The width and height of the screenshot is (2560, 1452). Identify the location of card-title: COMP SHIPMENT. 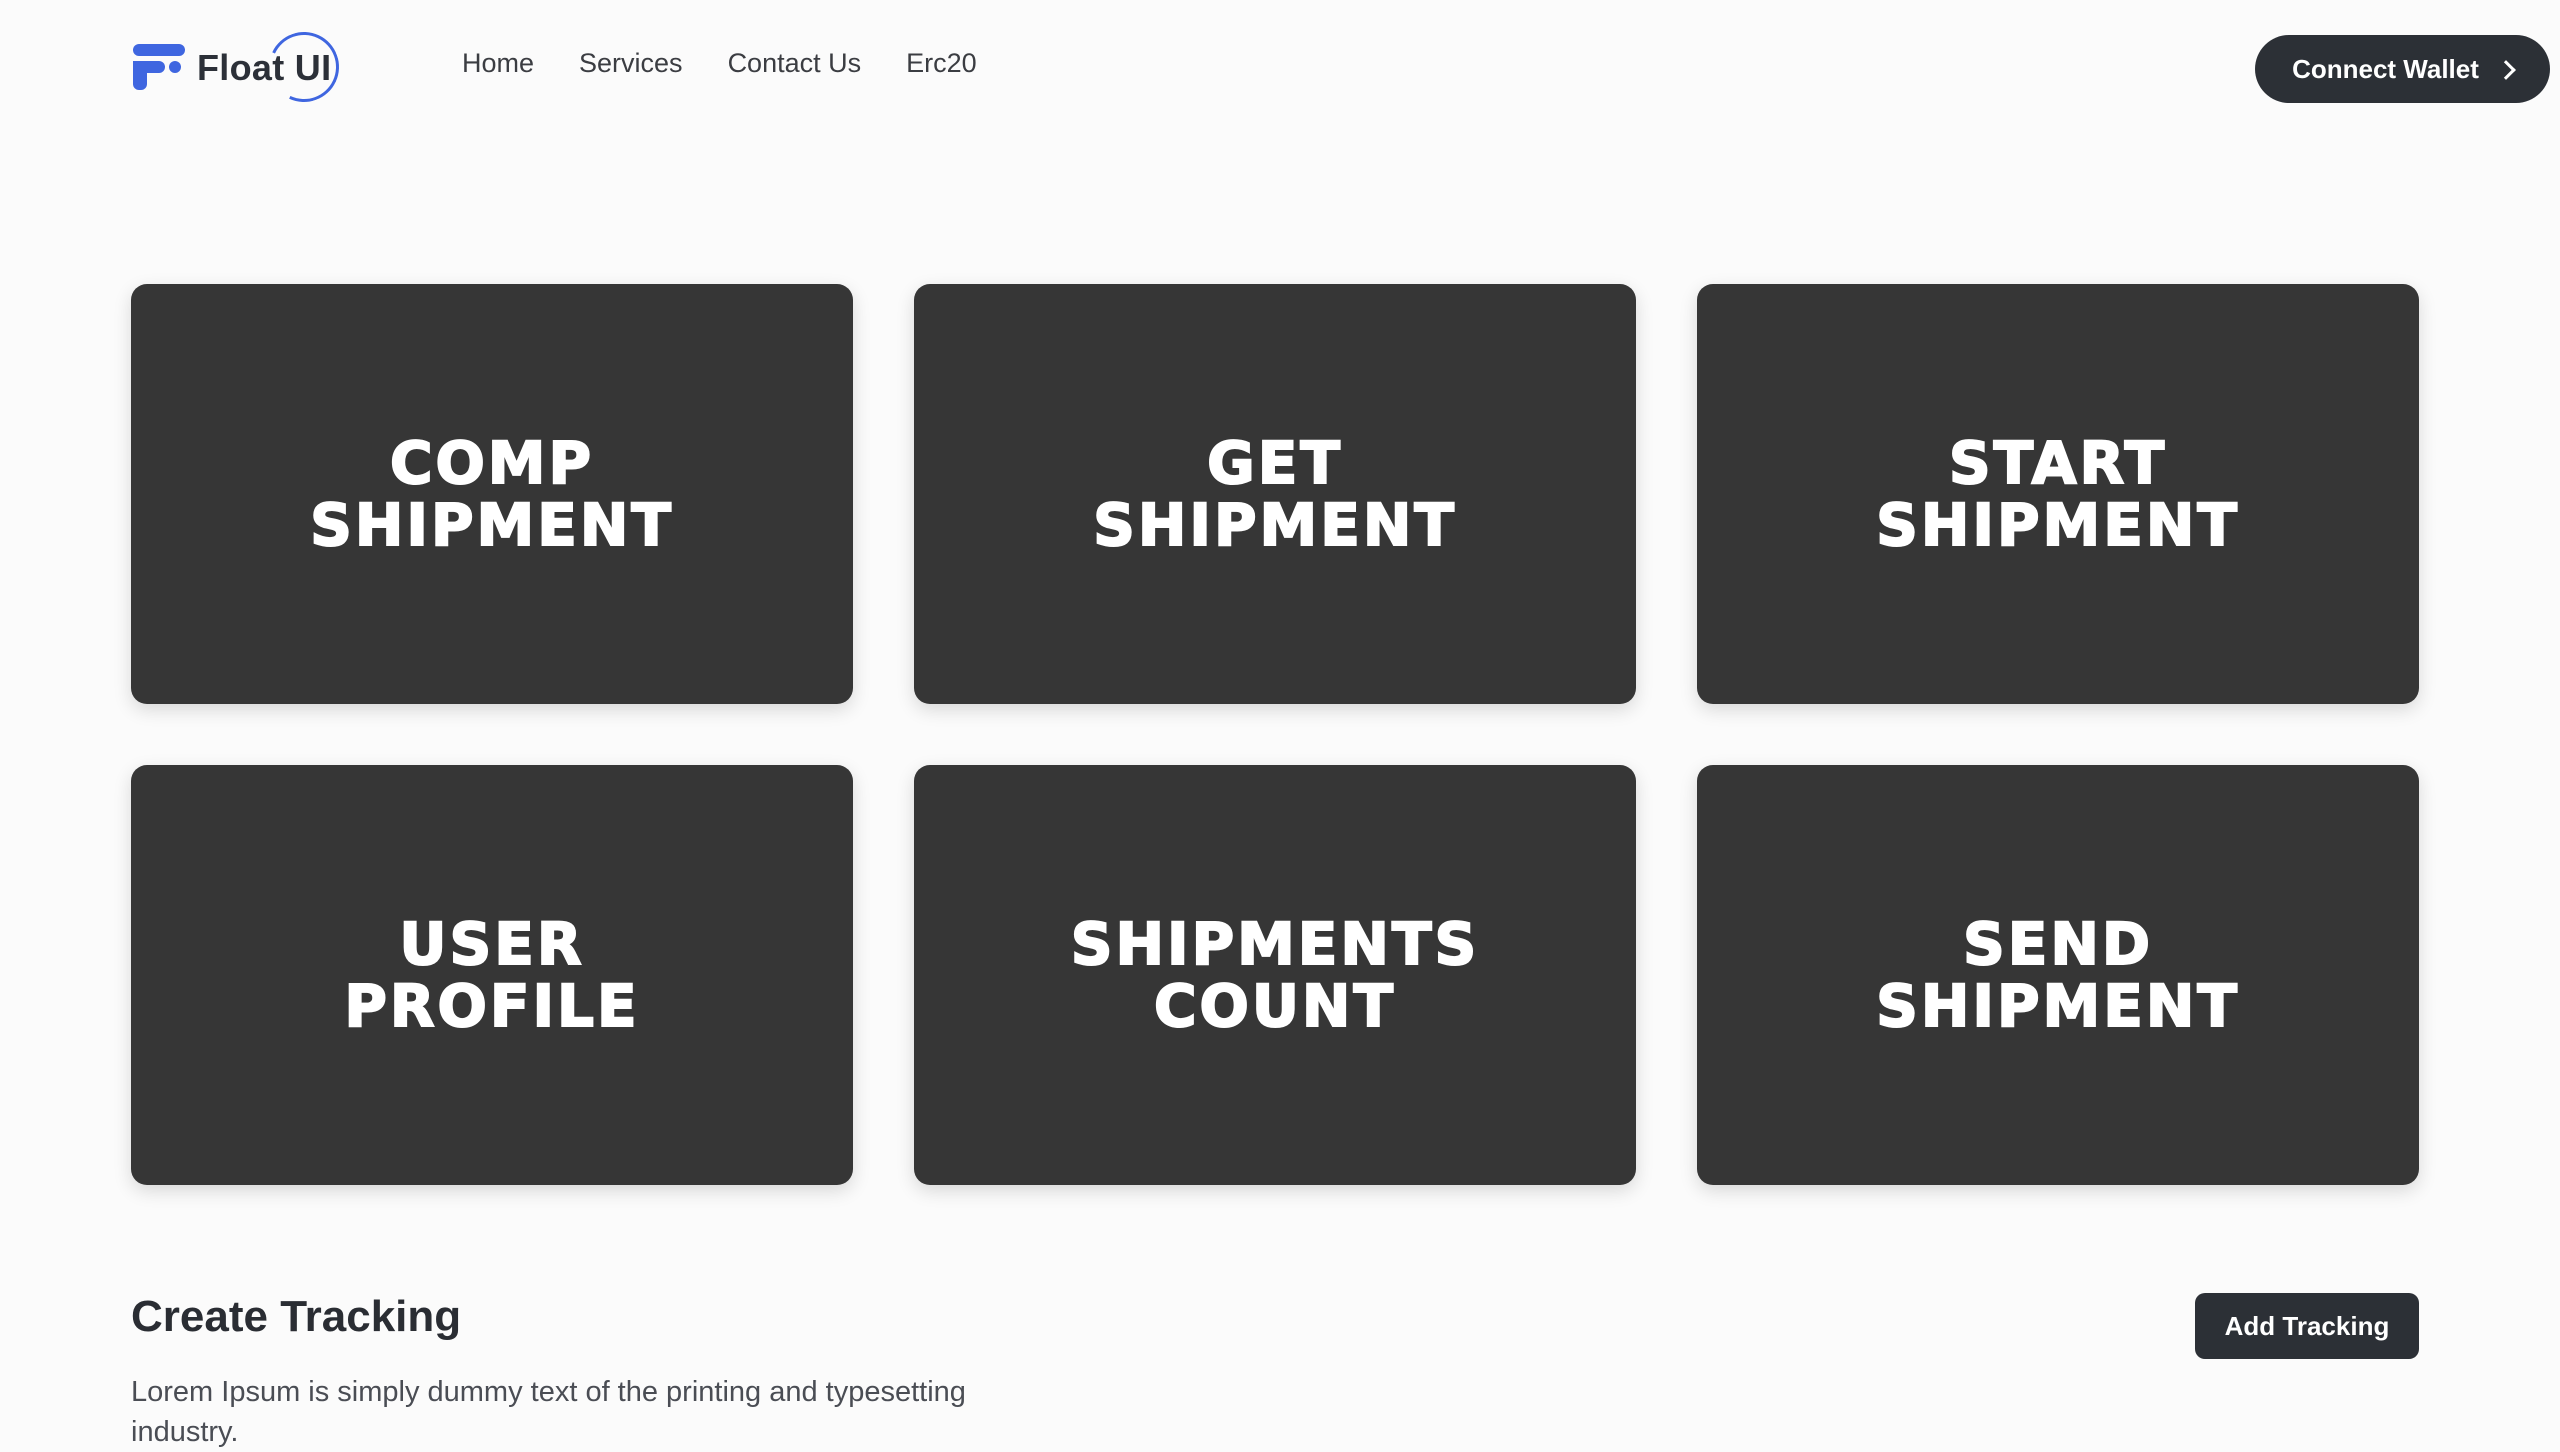
(491, 494).